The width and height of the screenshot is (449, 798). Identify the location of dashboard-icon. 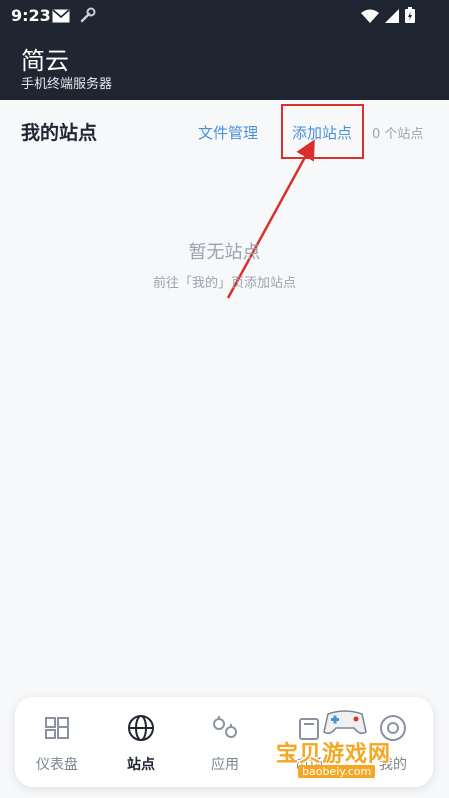
(57, 728).